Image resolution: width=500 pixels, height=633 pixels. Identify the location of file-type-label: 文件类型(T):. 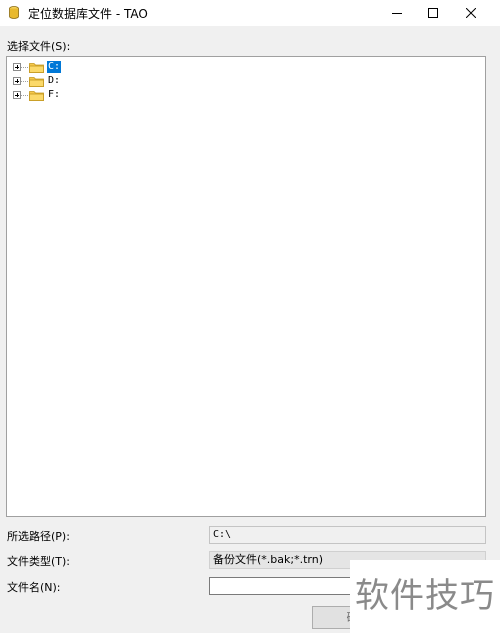
(39, 561).